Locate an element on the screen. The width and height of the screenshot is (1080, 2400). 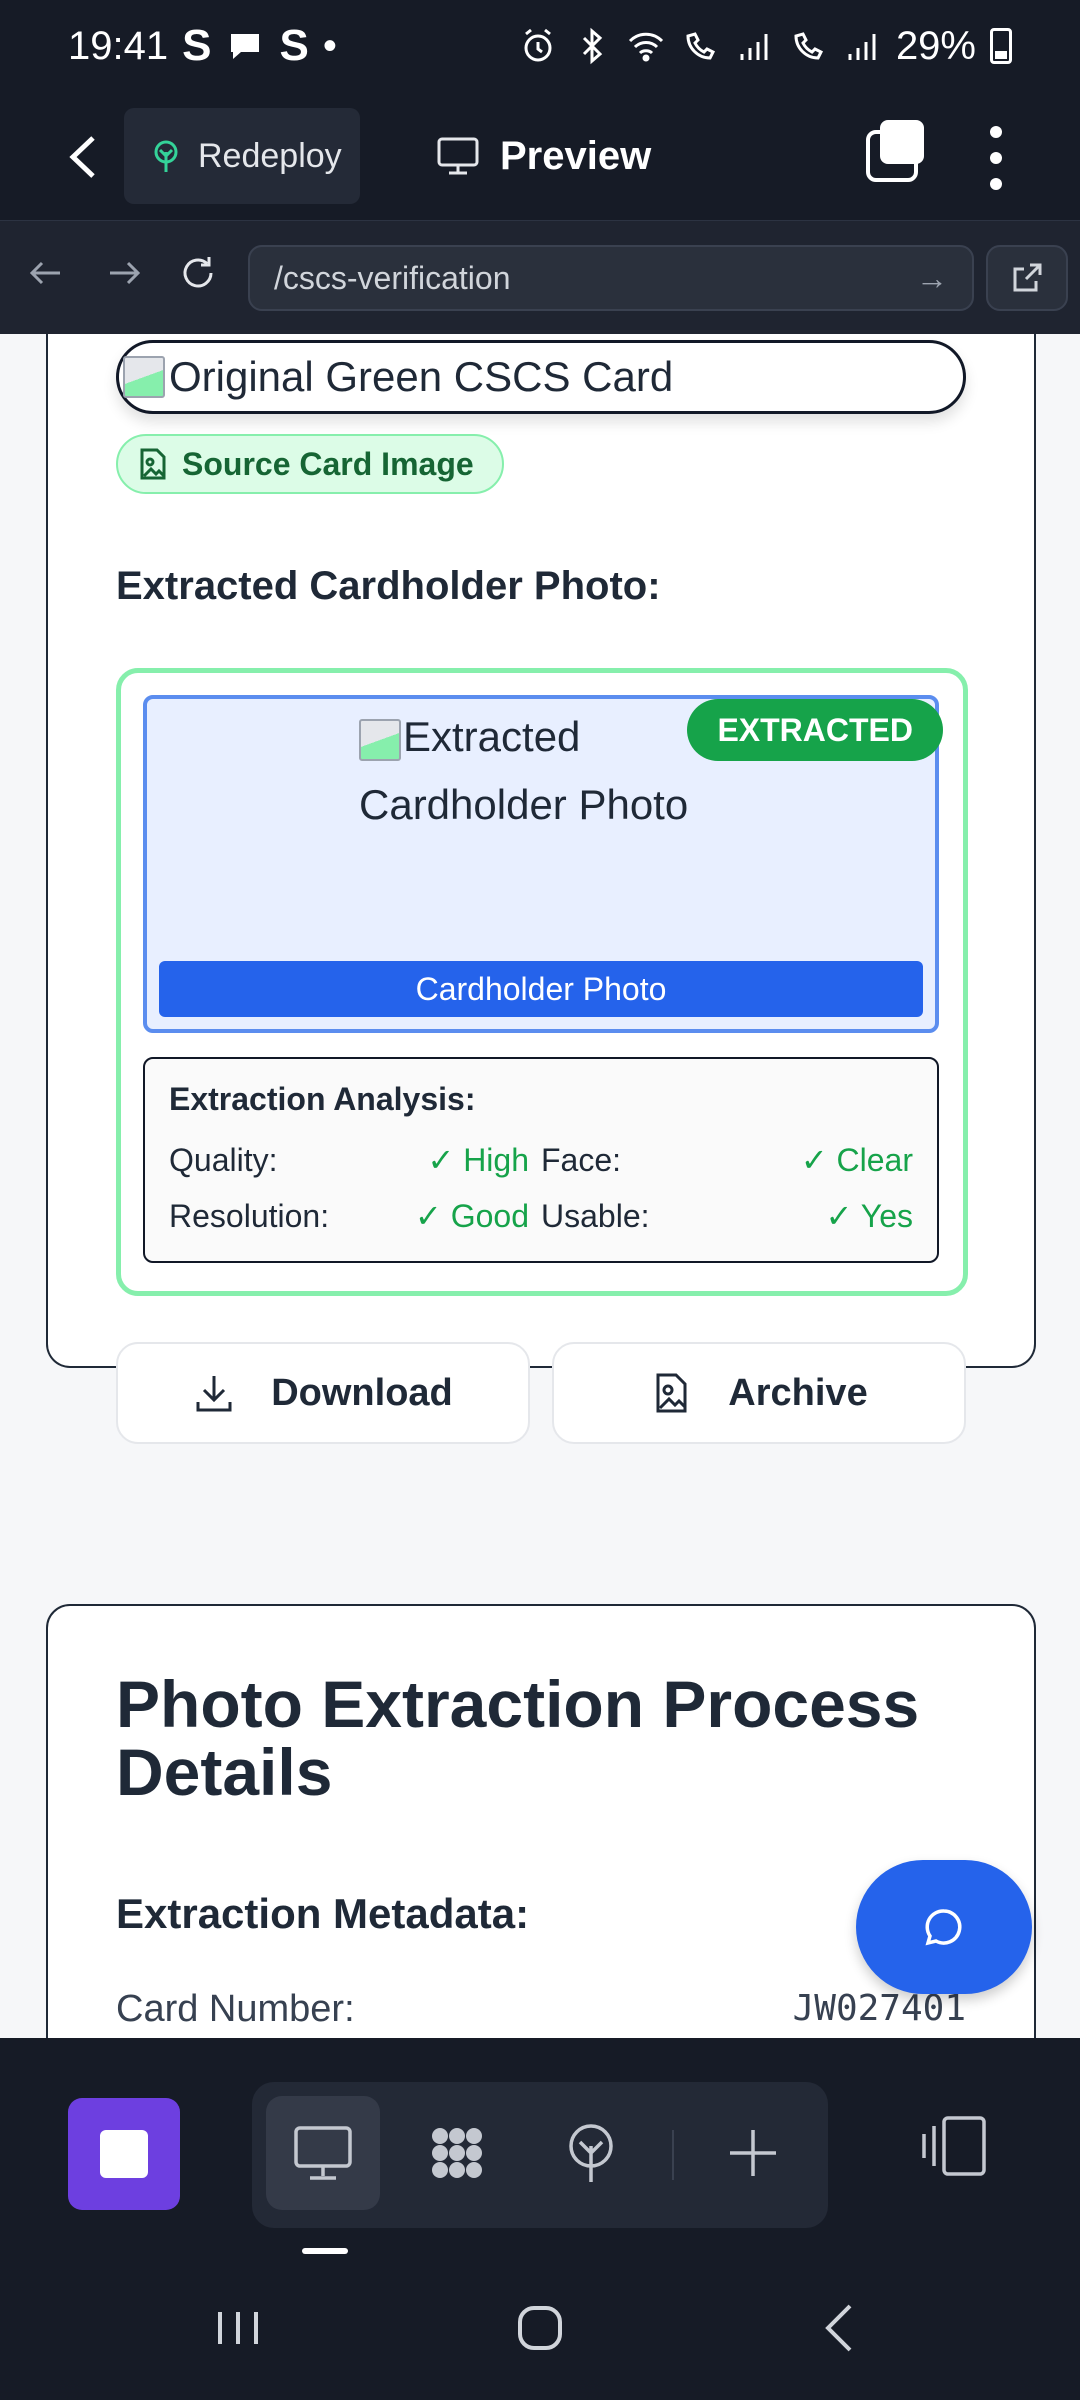
plus-icon is located at coordinates (753, 2153).